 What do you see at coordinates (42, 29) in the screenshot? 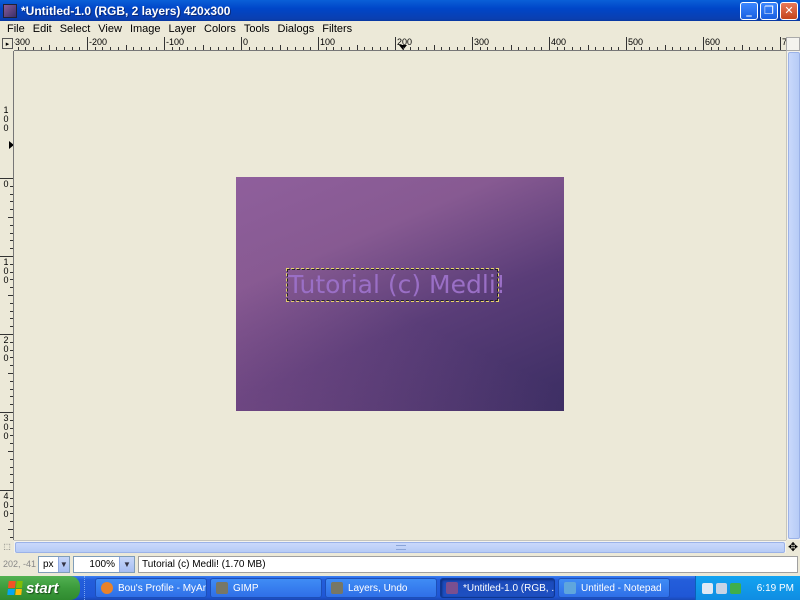
I see `menu-edit: Edit` at bounding box center [42, 29].